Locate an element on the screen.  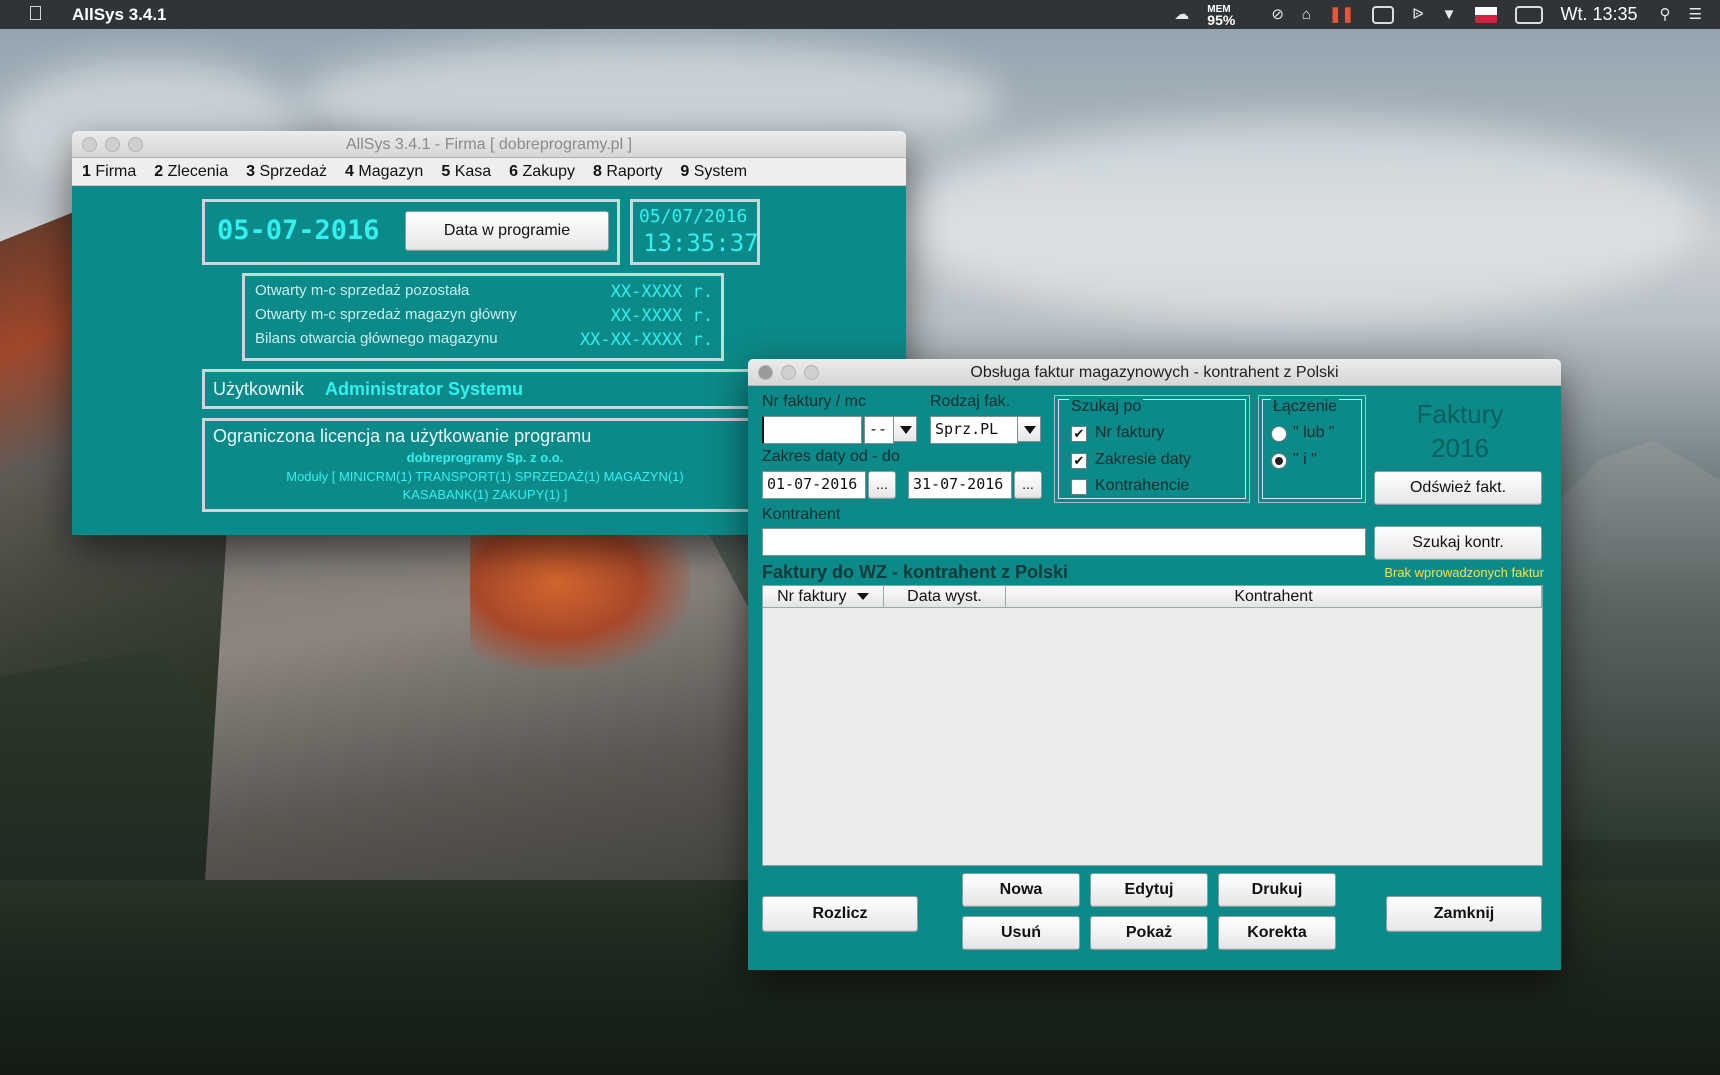
invoice-type-dropdown-arrow-icon is located at coordinates (1029, 429).